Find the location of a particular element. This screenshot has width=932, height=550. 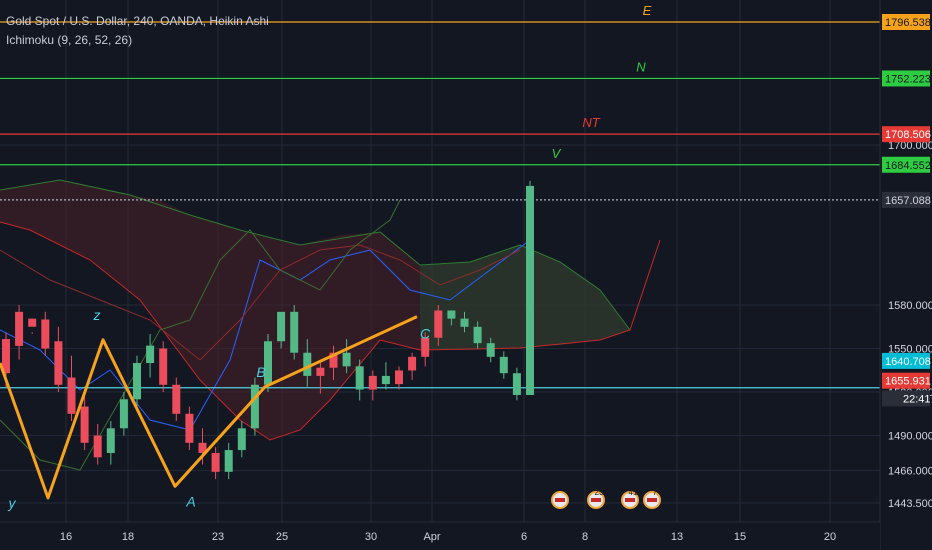

time-tick-label: 25 is located at coordinates (282, 537).